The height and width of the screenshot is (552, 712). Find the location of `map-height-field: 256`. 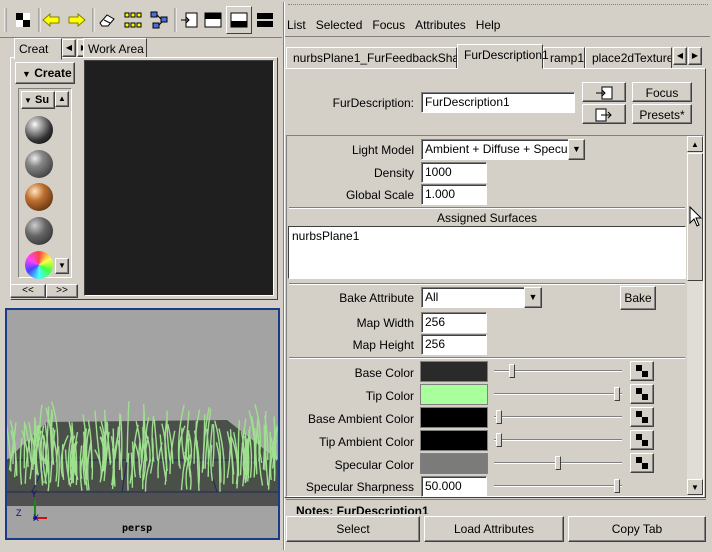

map-height-field: 256 is located at coordinates (454, 344).